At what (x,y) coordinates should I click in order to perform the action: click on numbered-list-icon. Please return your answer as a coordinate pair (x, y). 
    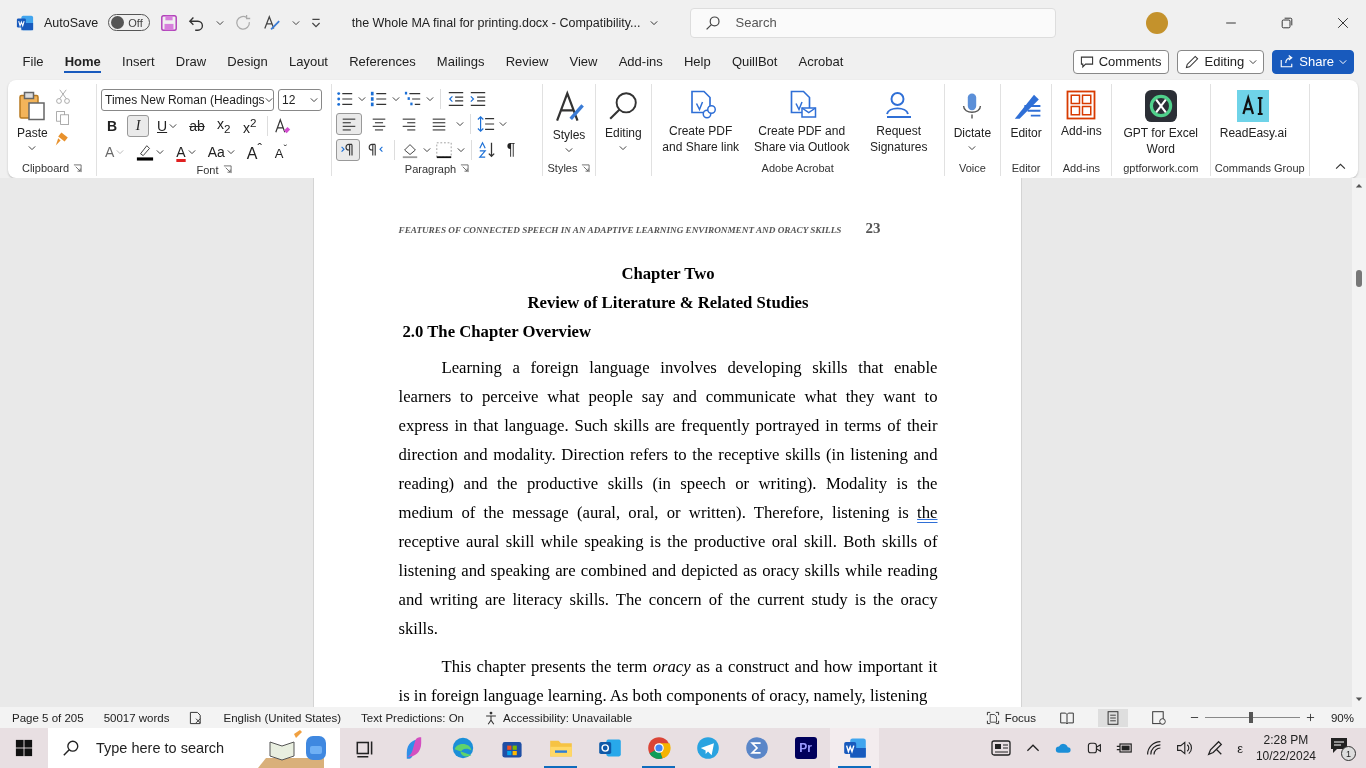
    Looking at the image, I should click on (379, 99).